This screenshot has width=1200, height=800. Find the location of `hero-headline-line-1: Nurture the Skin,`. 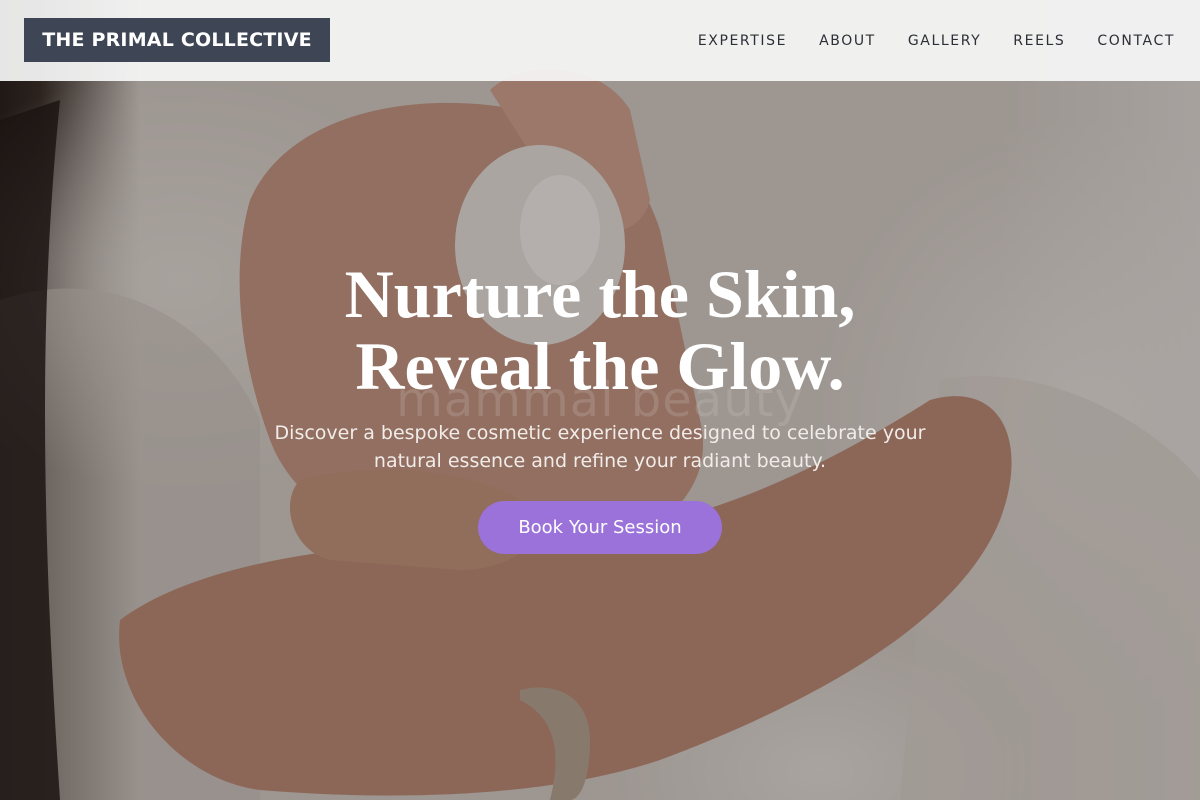

hero-headline-line-1: Nurture the Skin, is located at coordinates (600, 294).